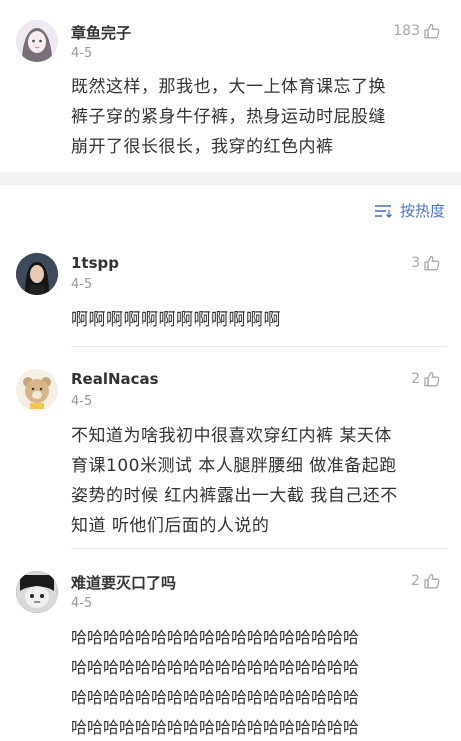 The width and height of the screenshot is (461, 741). I want to click on like-button: 183, so click(417, 31).